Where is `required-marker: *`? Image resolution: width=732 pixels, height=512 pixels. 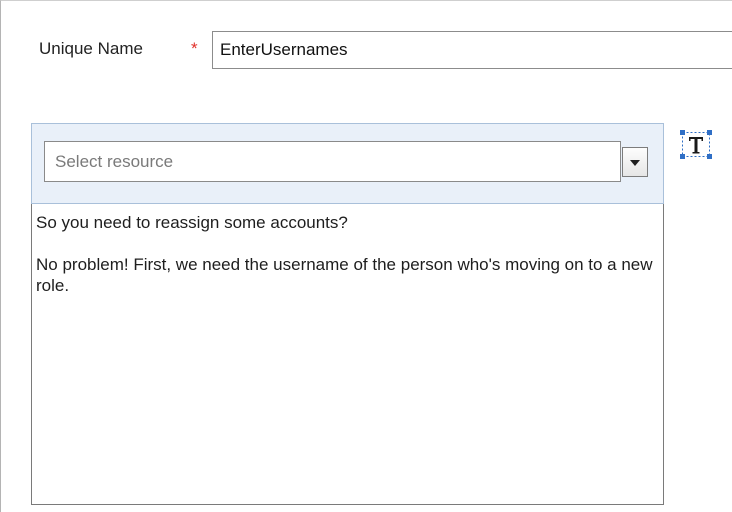 required-marker: * is located at coordinates (194, 48).